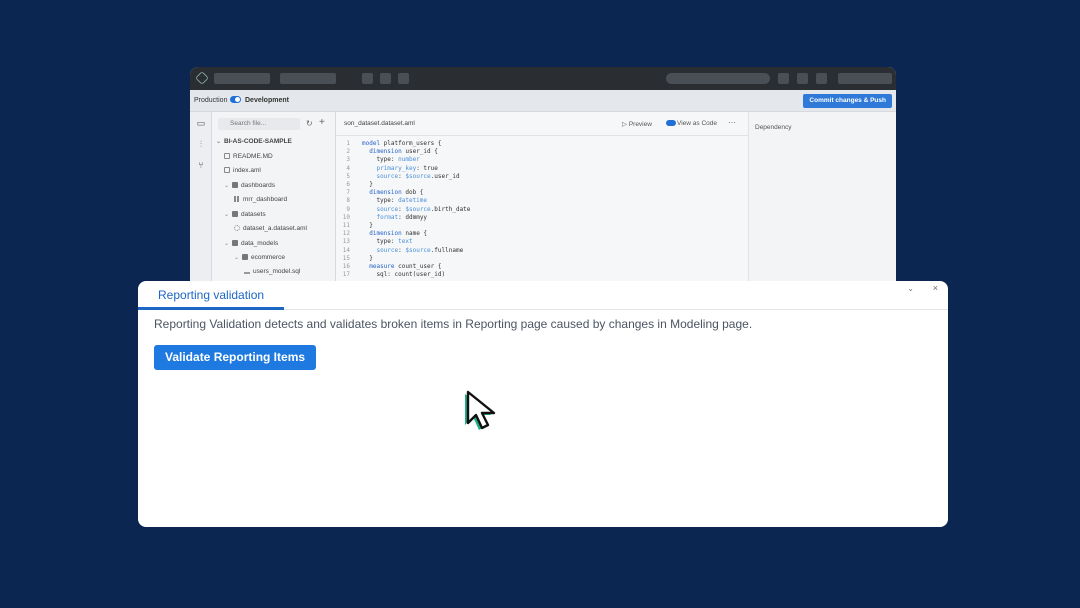 This screenshot has width=1080, height=608. Describe the element at coordinates (379, 123) in the screenshot. I see `editor-tab: son_dataset.dataset.aml` at that location.